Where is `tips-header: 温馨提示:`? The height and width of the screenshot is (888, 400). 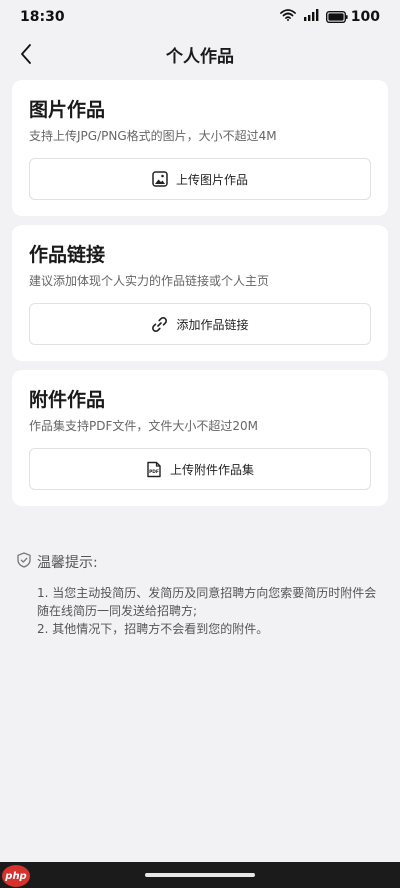
tips-header: 温馨提示: is located at coordinates (200, 562).